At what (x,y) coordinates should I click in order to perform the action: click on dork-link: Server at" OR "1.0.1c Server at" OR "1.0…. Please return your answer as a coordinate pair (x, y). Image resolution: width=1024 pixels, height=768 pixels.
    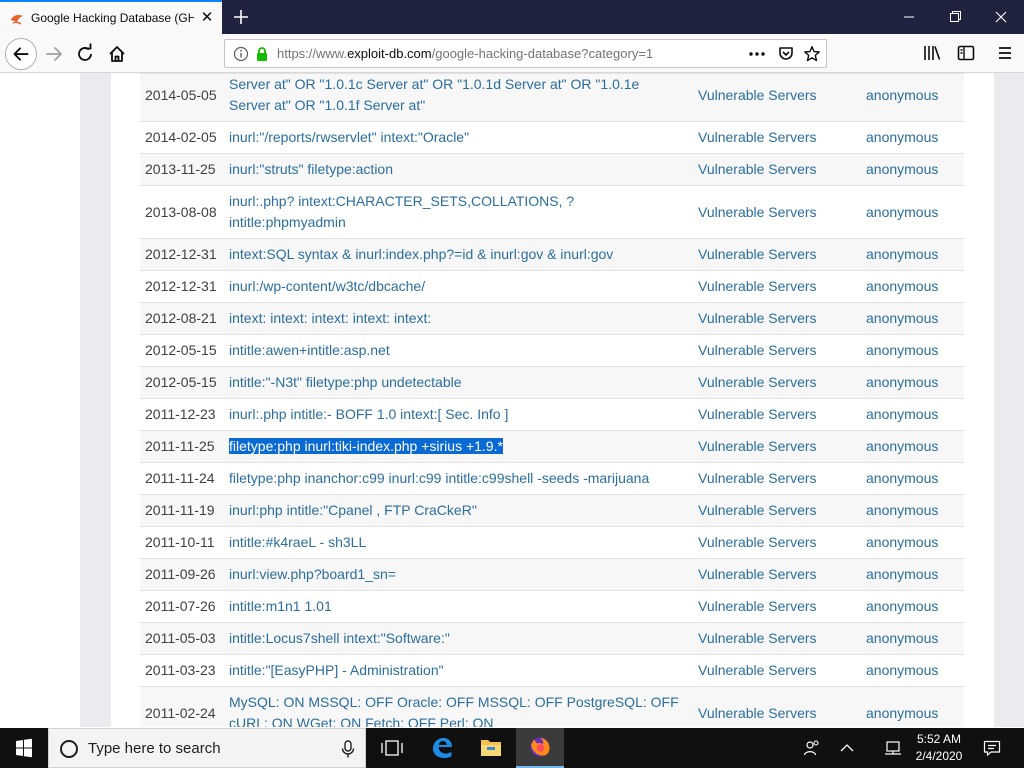
    Looking at the image, I should click on (434, 94).